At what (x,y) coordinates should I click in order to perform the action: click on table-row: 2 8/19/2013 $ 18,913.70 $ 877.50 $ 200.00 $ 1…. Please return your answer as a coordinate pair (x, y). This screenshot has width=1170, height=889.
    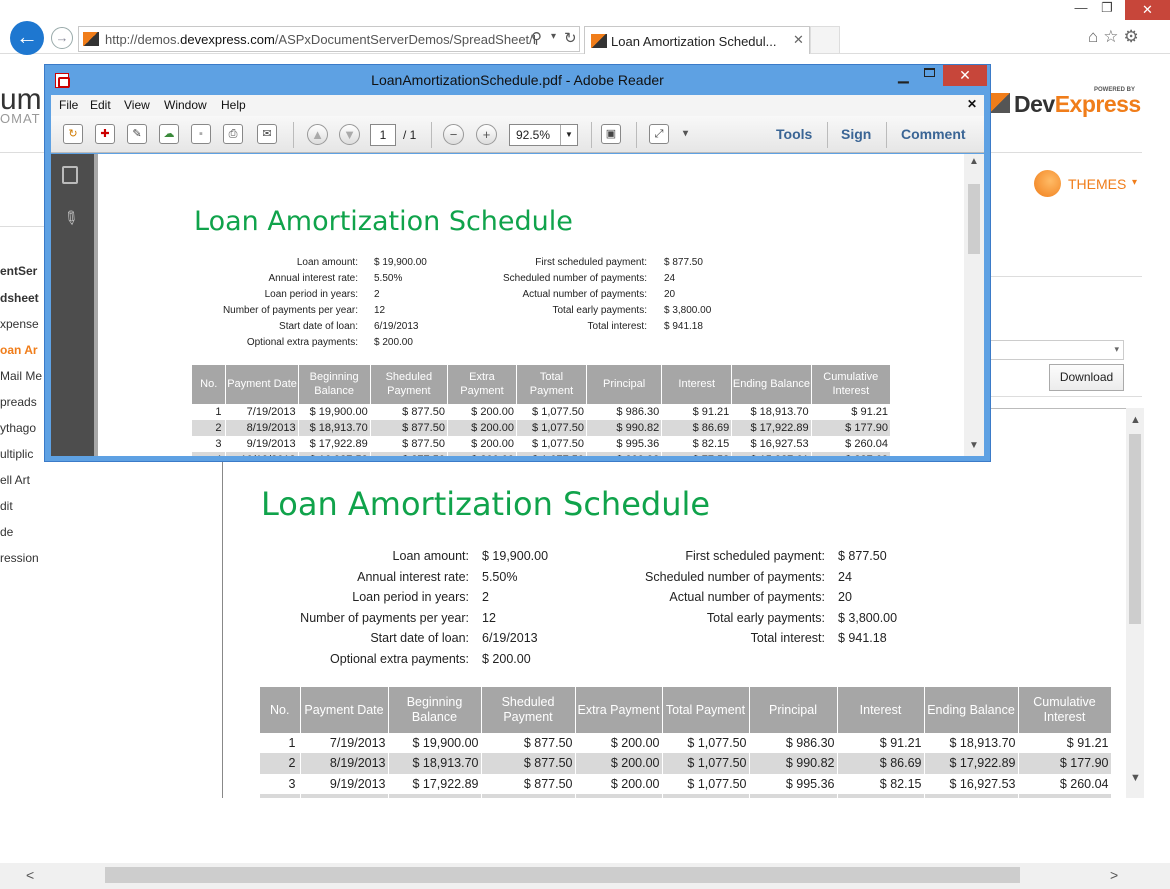
    Looking at the image, I should click on (686, 763).